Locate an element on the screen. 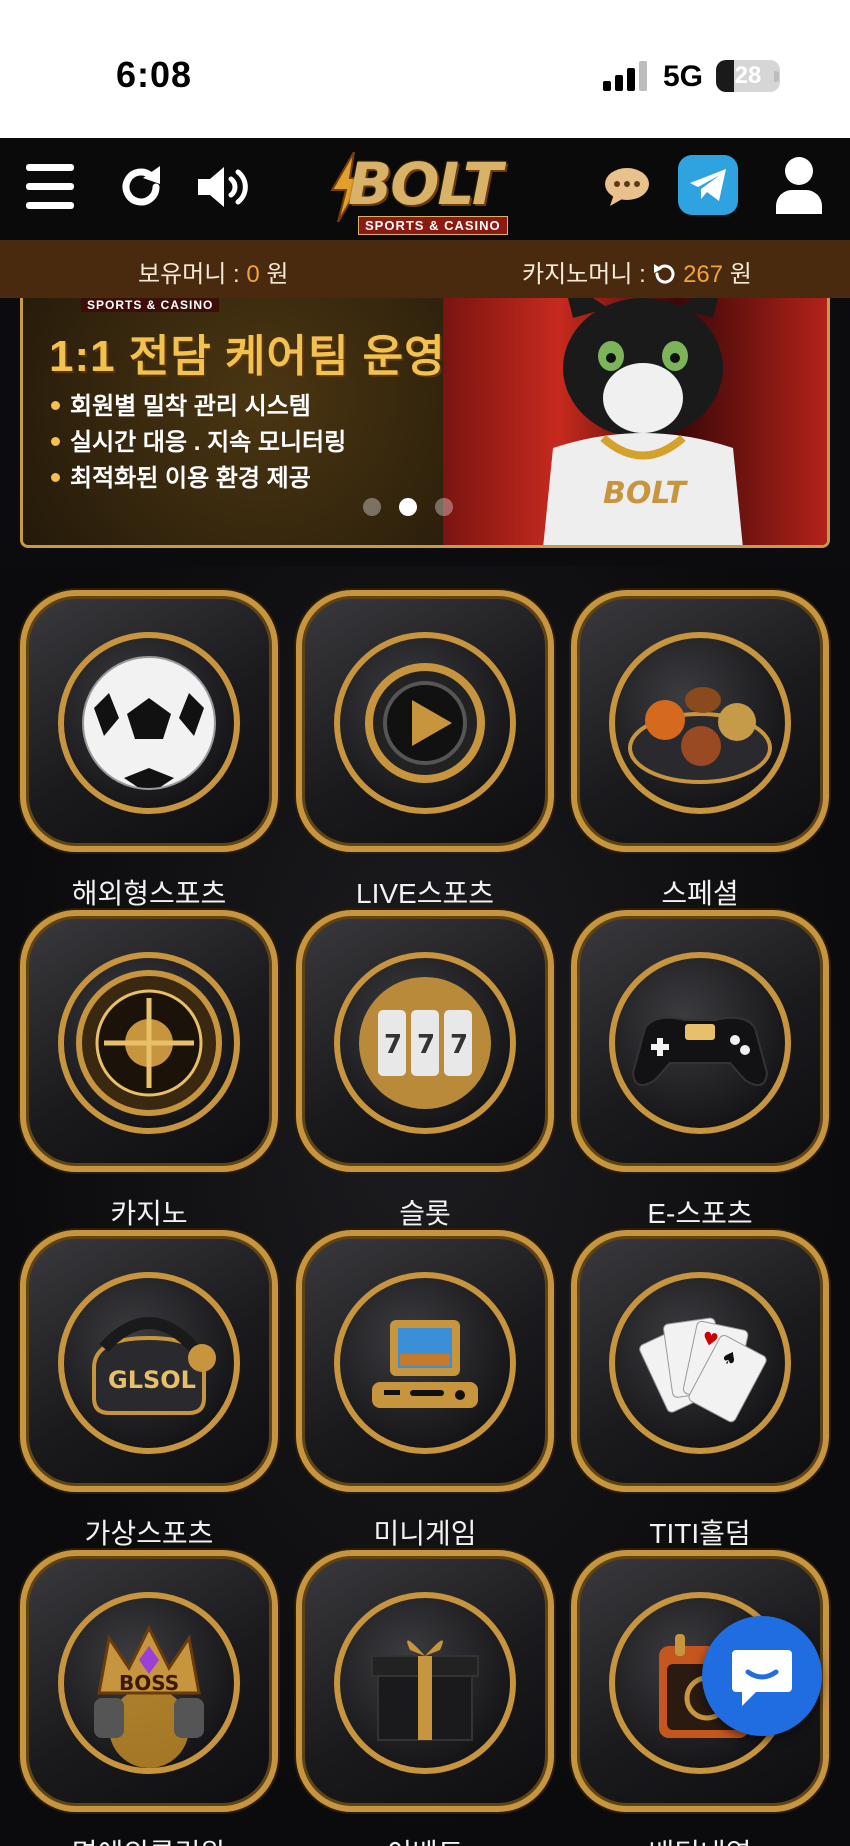 This screenshot has height=1846, width=850. retro-console-icon is located at coordinates (425, 1363).